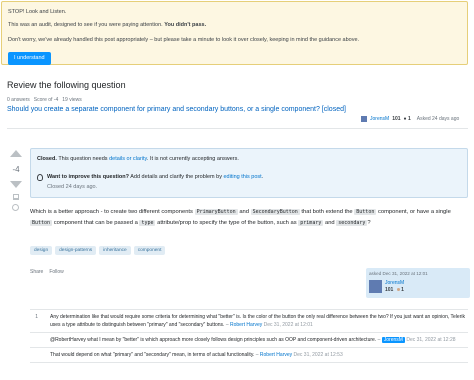 The width and height of the screenshot is (474, 380). I want to click on comment-author-link: JorensM, so click(393, 340).